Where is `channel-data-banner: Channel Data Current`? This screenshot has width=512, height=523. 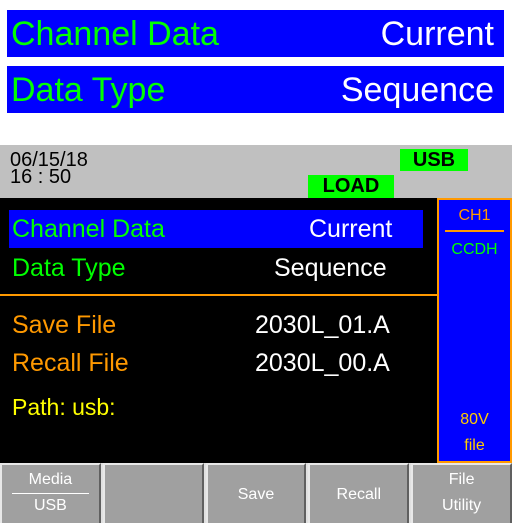 channel-data-banner: Channel Data Current is located at coordinates (255, 33).